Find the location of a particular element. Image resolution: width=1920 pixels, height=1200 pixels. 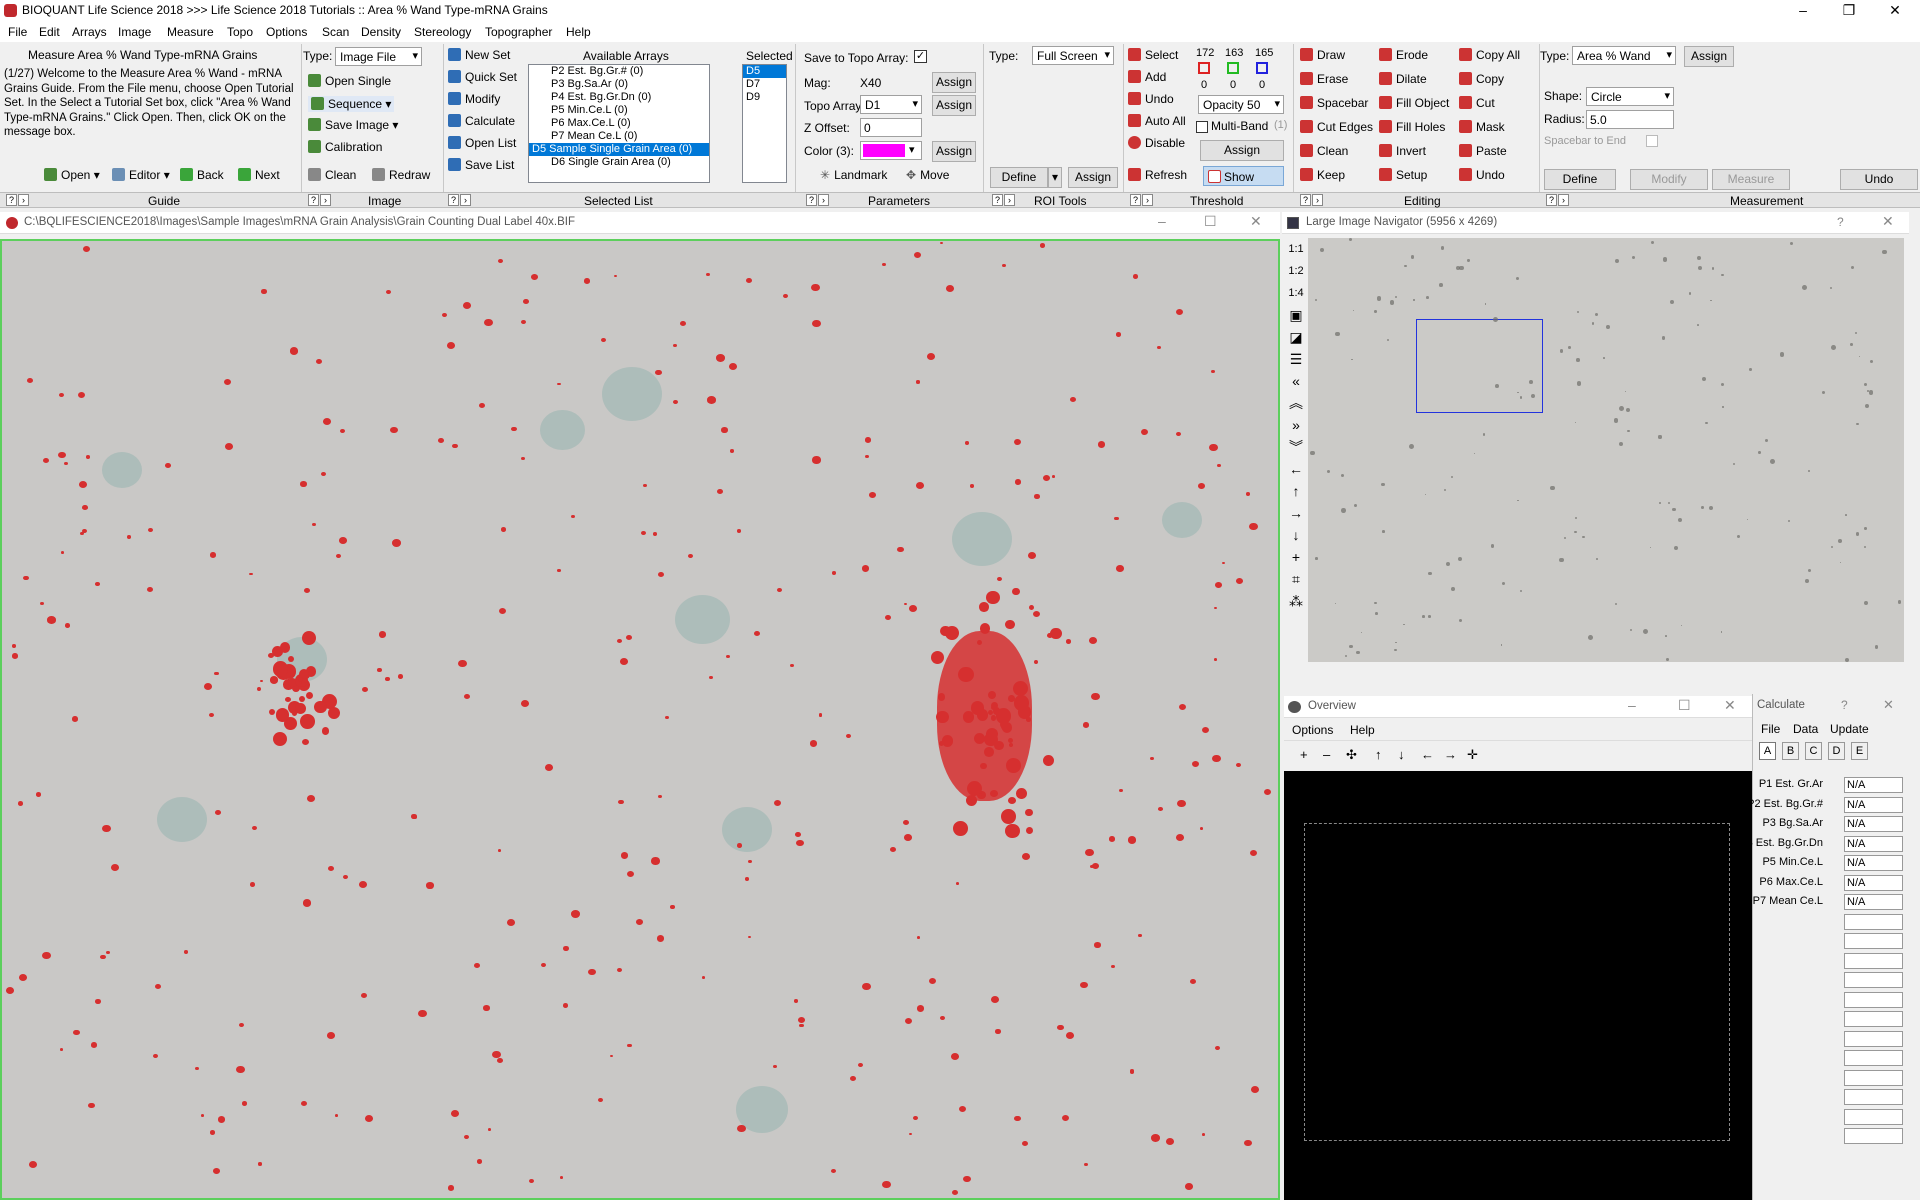

arrow-up-icon: ↑ is located at coordinates (1296, 491).